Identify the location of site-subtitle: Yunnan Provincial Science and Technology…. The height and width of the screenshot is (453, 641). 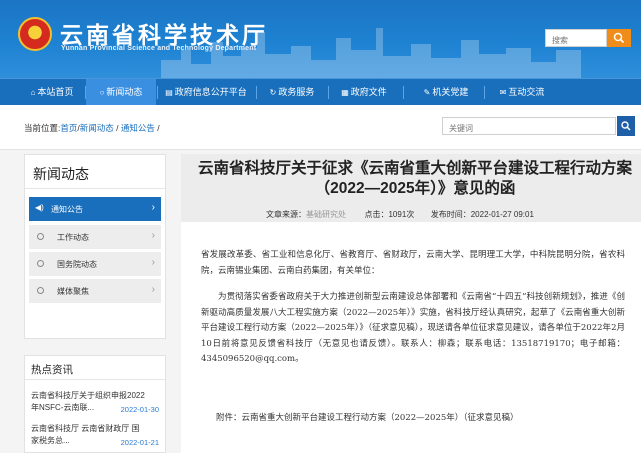
(159, 48).